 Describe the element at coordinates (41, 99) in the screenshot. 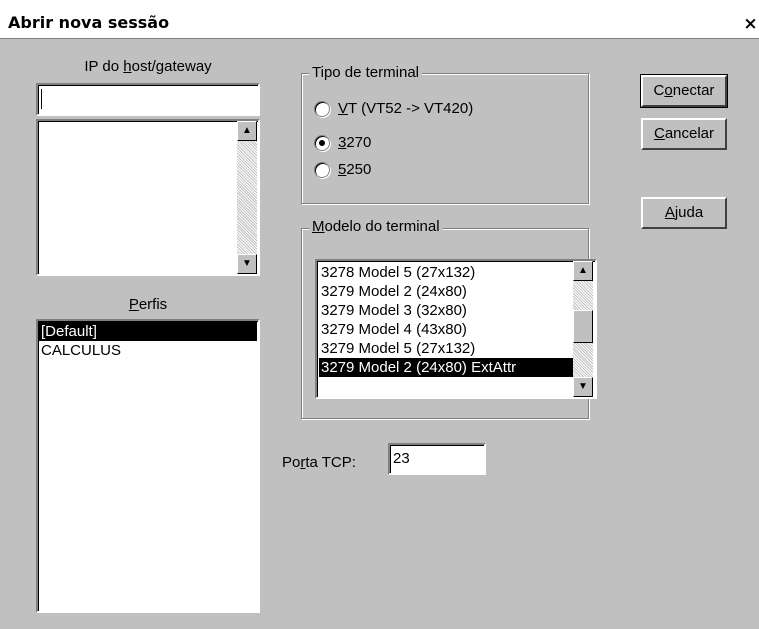

I see `text-cursor` at that location.